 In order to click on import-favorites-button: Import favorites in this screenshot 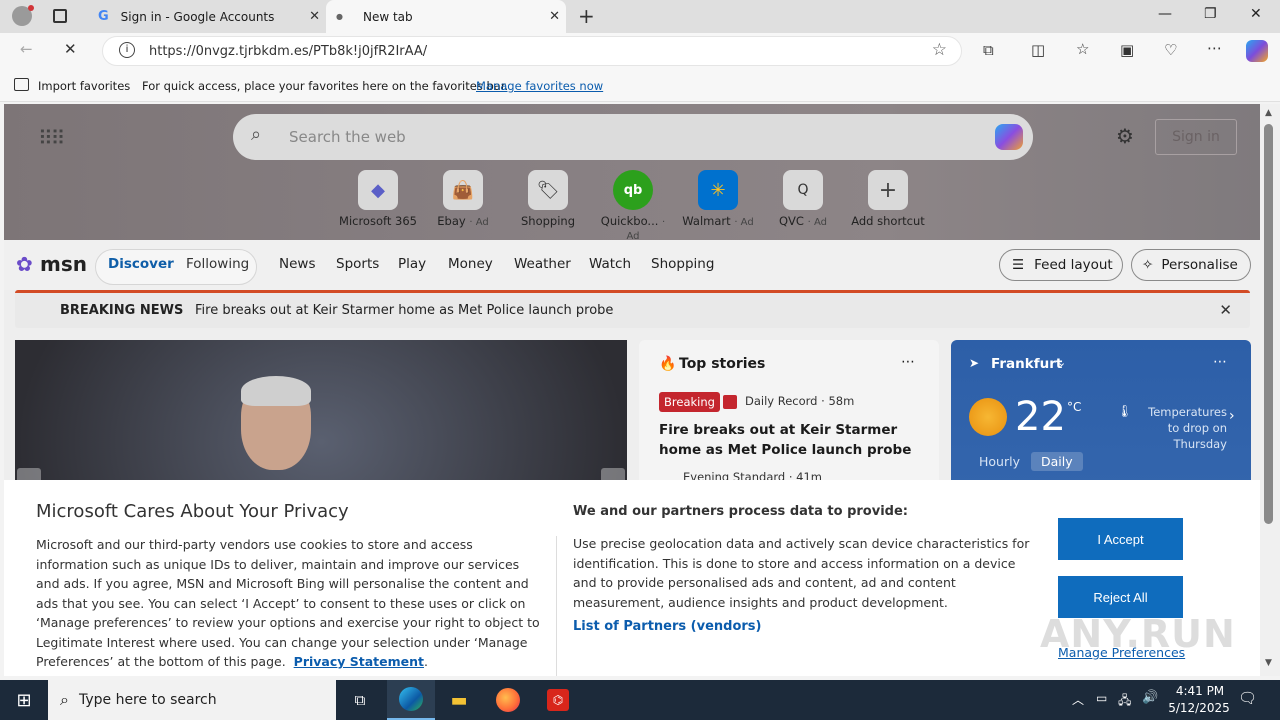, I will do `click(84, 86)`.